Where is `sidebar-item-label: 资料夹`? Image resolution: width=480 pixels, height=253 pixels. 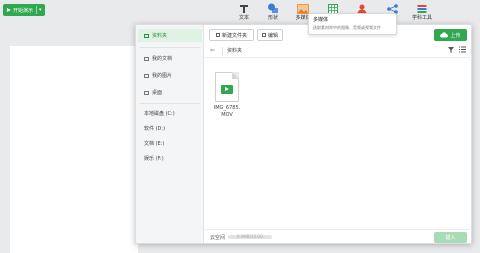 sidebar-item-label: 资料夹 is located at coordinates (160, 36).